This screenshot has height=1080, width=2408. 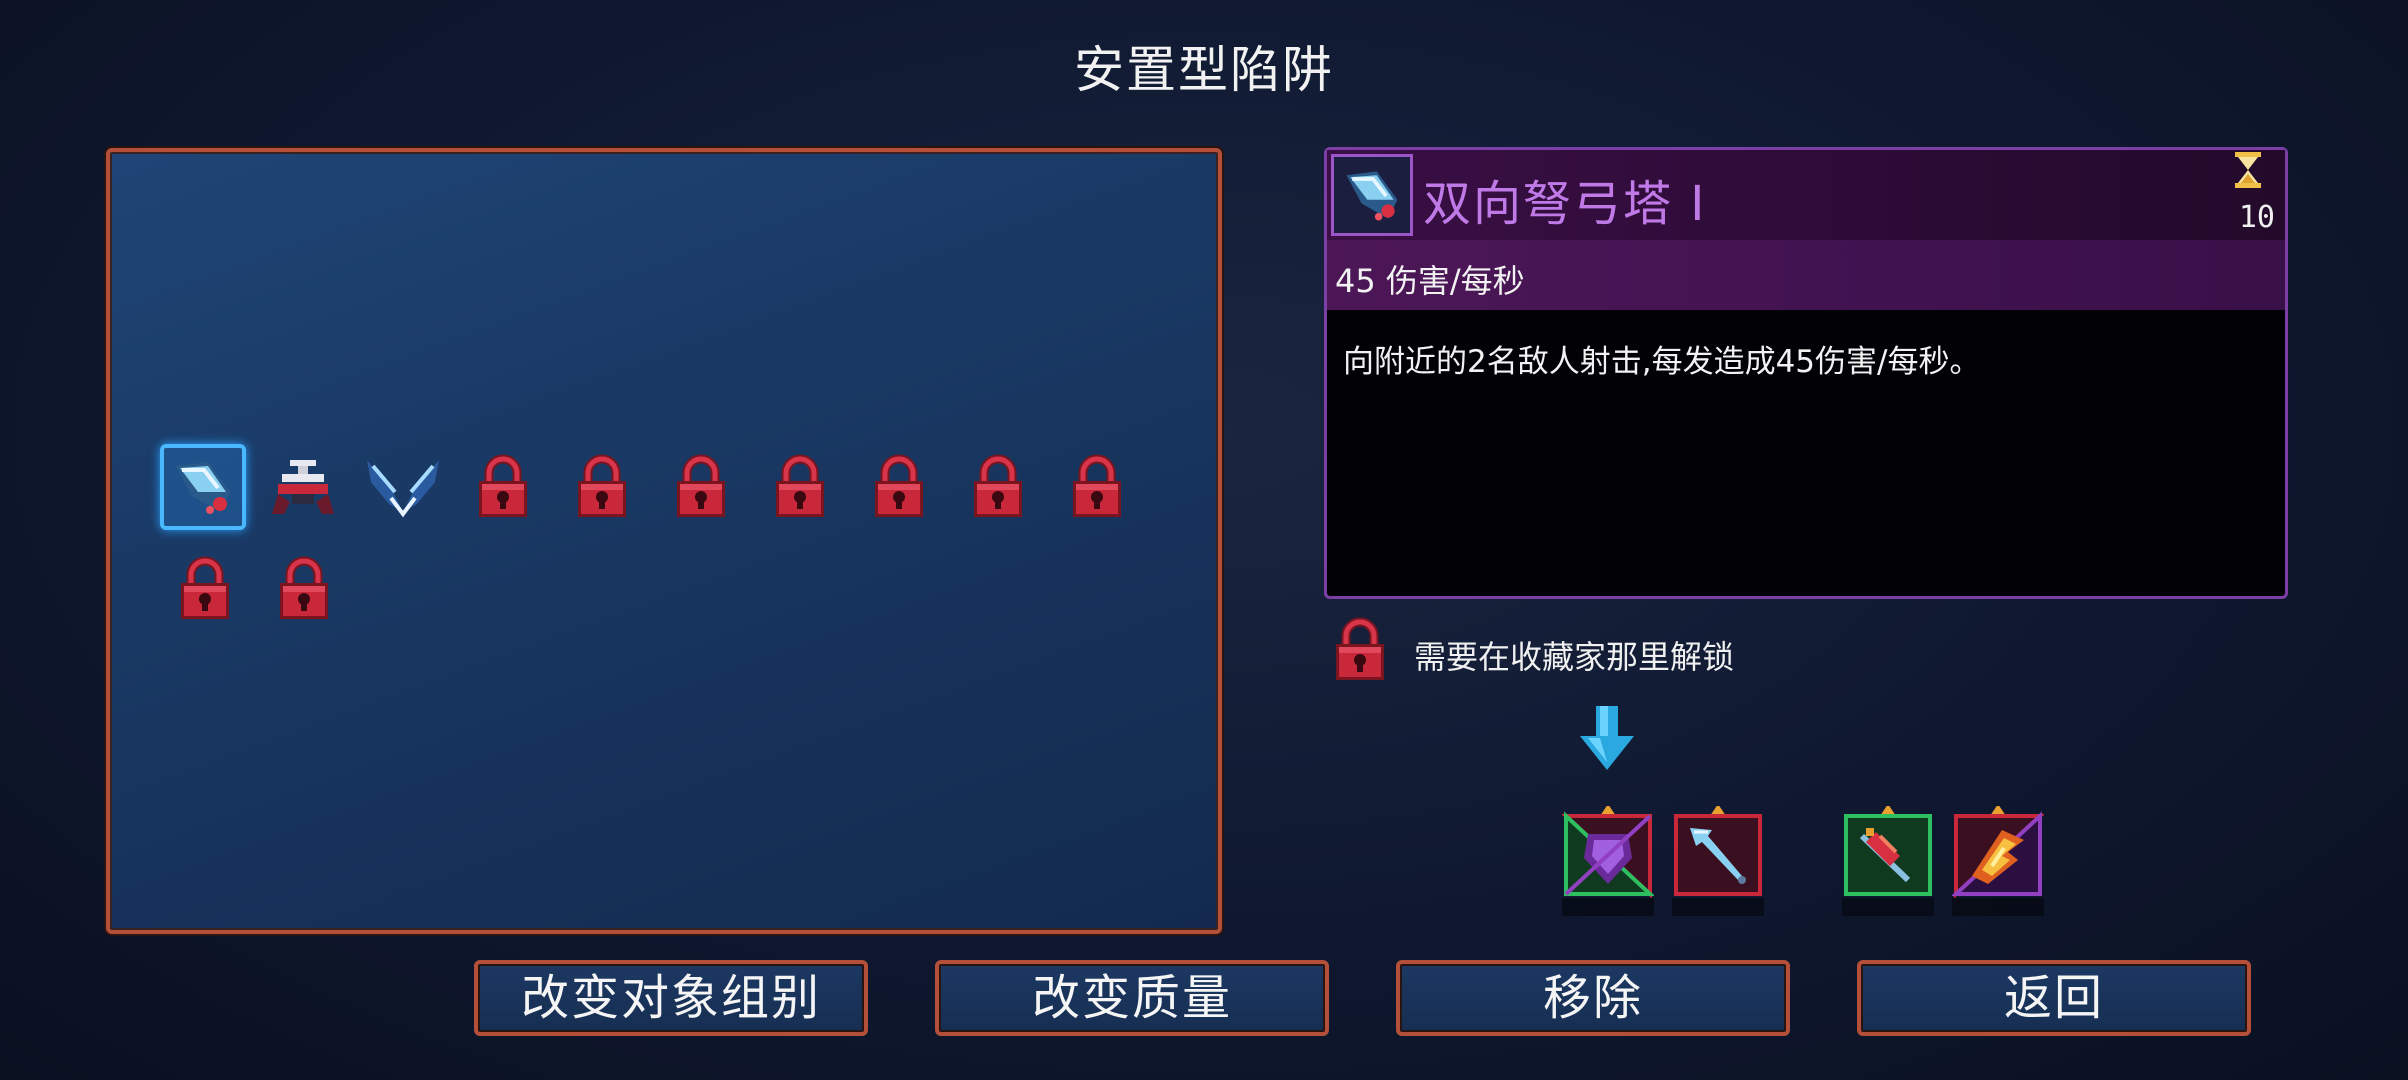 What do you see at coordinates (1430, 281) in the screenshot?
I see `item-stat: 45 伤害/每秒` at bounding box center [1430, 281].